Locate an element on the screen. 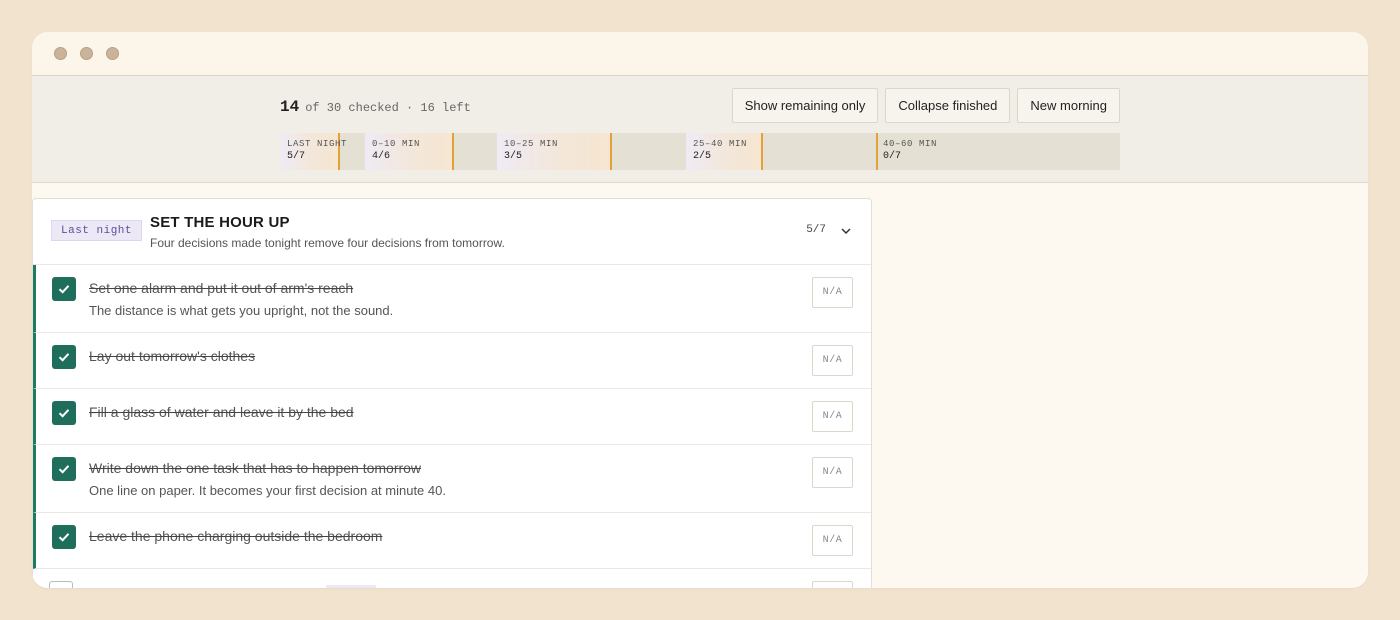 This screenshot has height=620, width=1400. segment-value: 3/5 is located at coordinates (513, 156).